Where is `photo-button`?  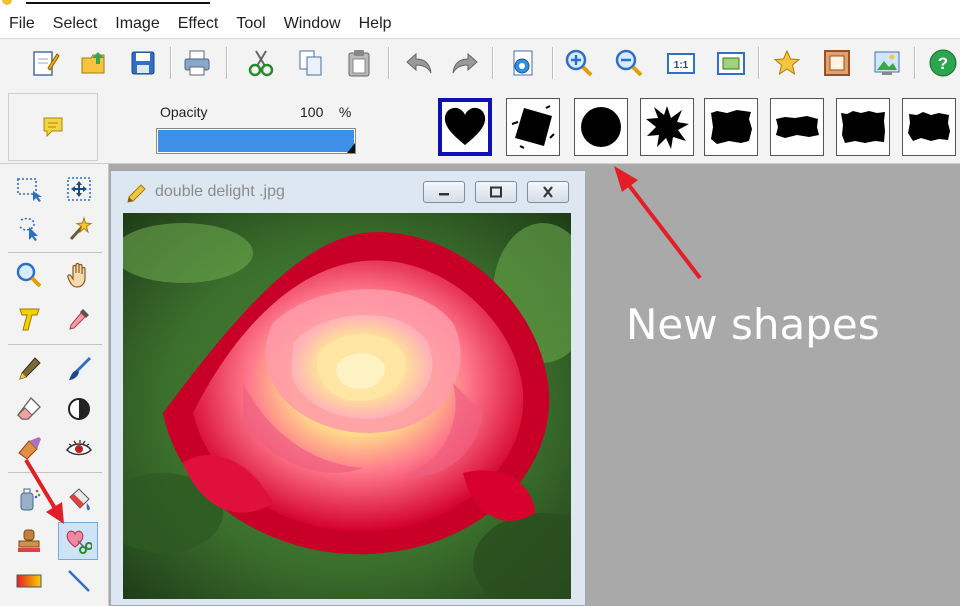
photo-button is located at coordinates (887, 63).